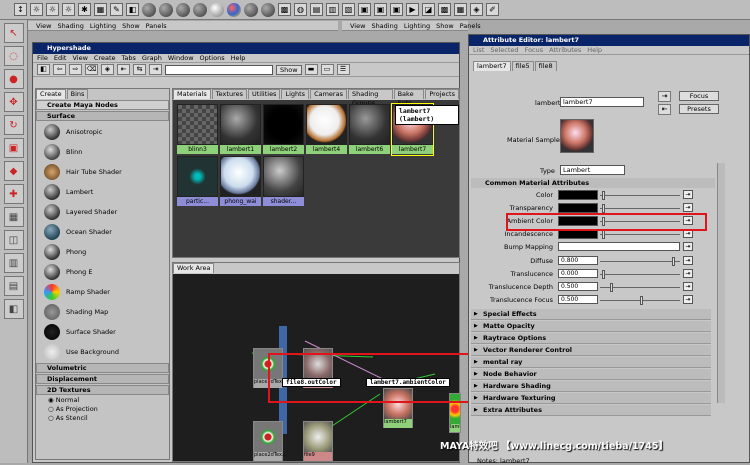 This screenshot has height=465, width=750. Describe the element at coordinates (102, 152) in the screenshot. I see `create-node-blinn: Blinn` at that location.